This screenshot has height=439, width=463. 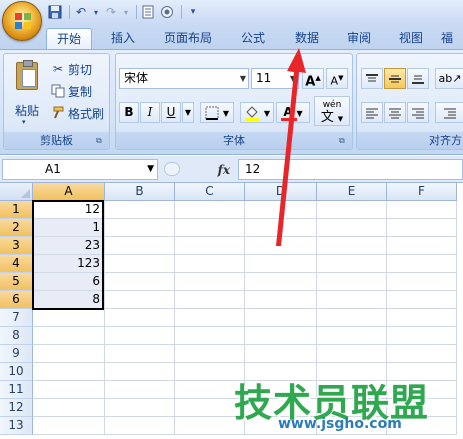 I want to click on row-header-3: 3, so click(x=16, y=246).